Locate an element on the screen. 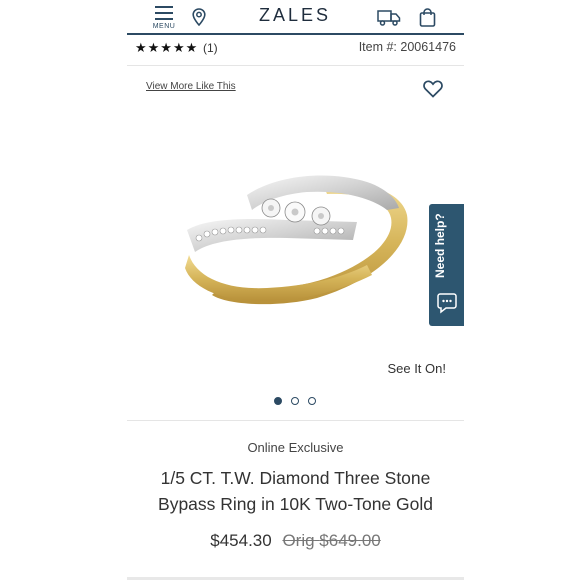 This screenshot has width=580, height=580. menu-button: MENU is located at coordinates (164, 18).